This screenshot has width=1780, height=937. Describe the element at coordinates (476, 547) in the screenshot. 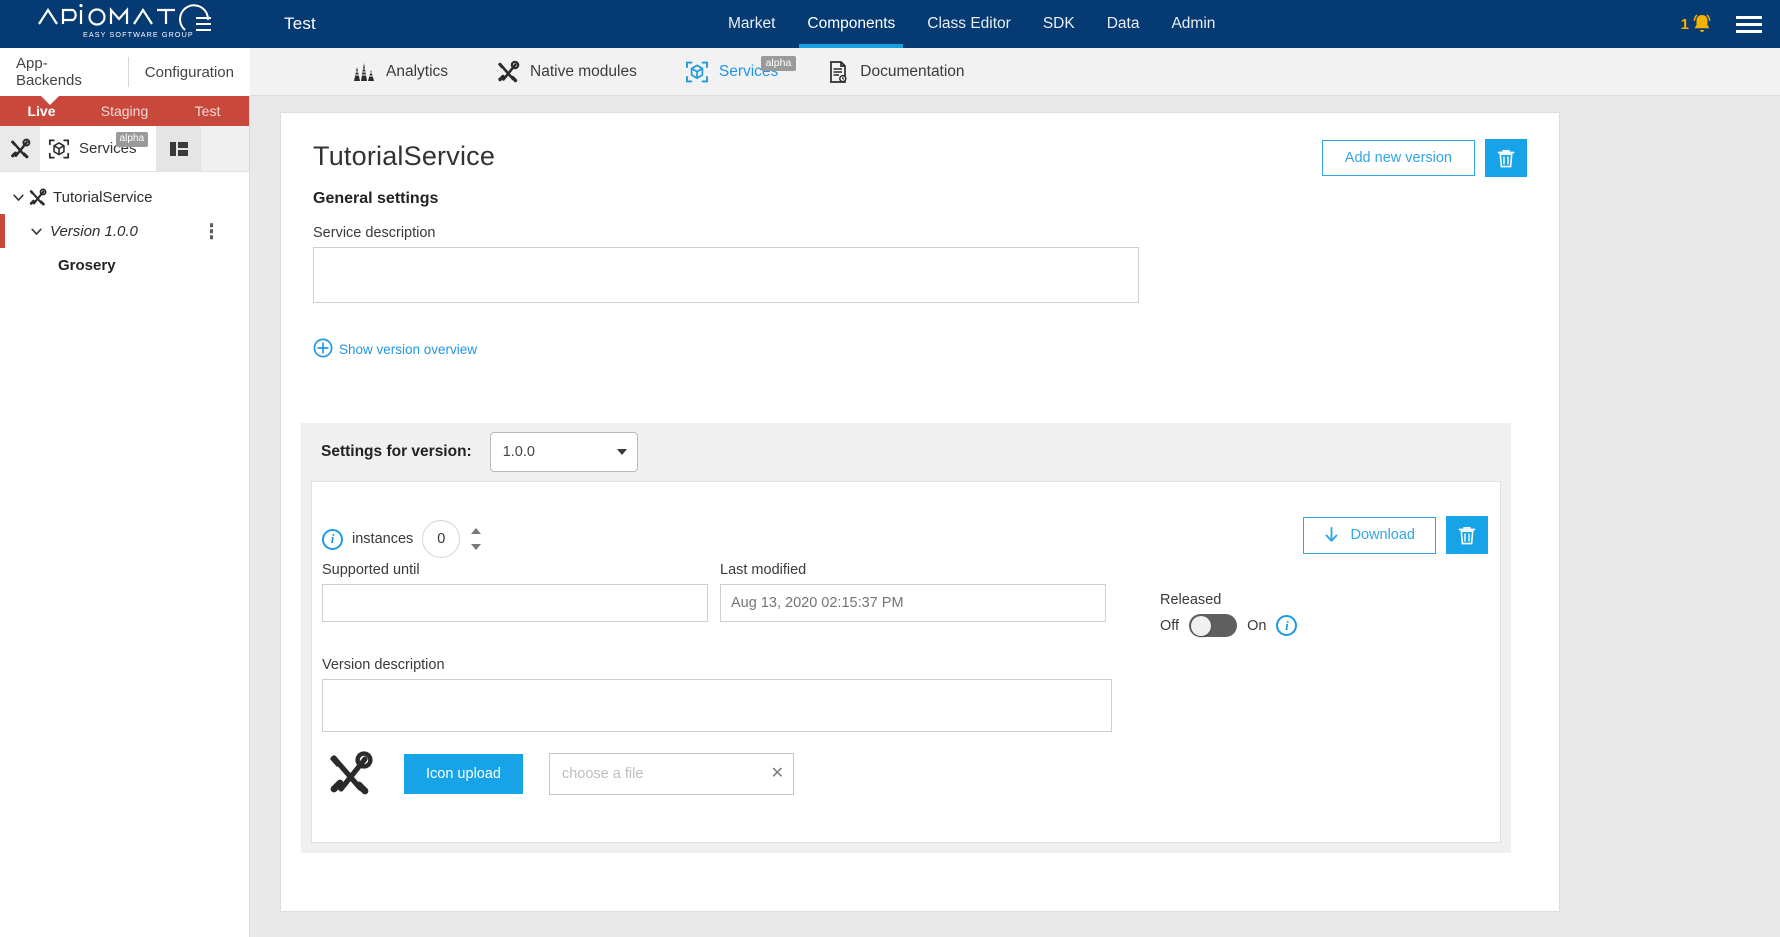

I see `stepper-down-icon` at that location.